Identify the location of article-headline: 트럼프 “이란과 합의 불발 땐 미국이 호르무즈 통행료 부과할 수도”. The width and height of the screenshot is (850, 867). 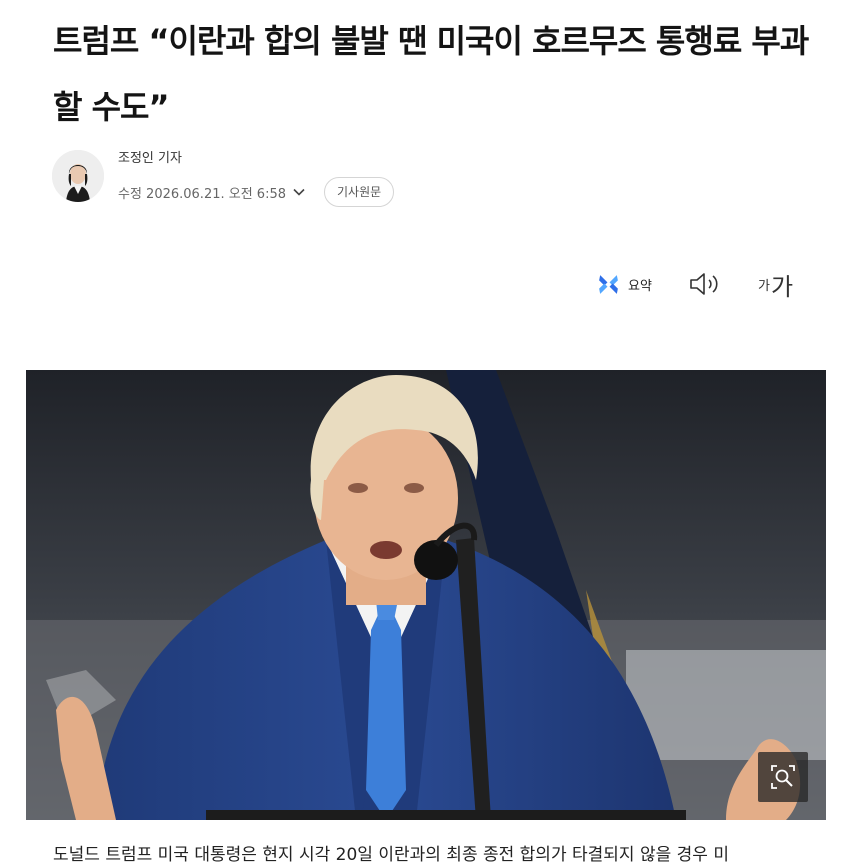
(431, 74).